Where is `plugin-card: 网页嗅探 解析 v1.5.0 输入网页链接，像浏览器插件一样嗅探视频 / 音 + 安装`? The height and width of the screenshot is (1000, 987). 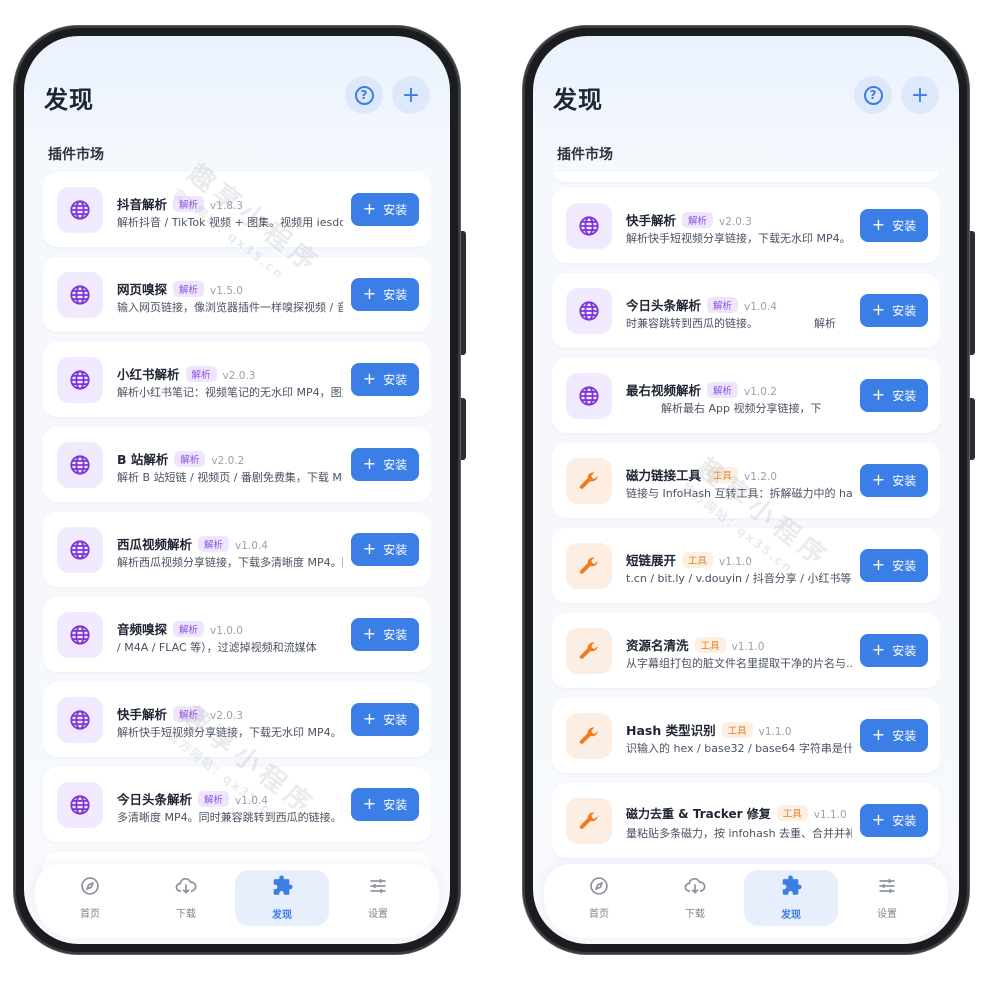 plugin-card: 网页嗅探 解析 v1.5.0 输入网页链接，像浏览器插件一样嗅探视频 / 音 + 安装 is located at coordinates (237, 294).